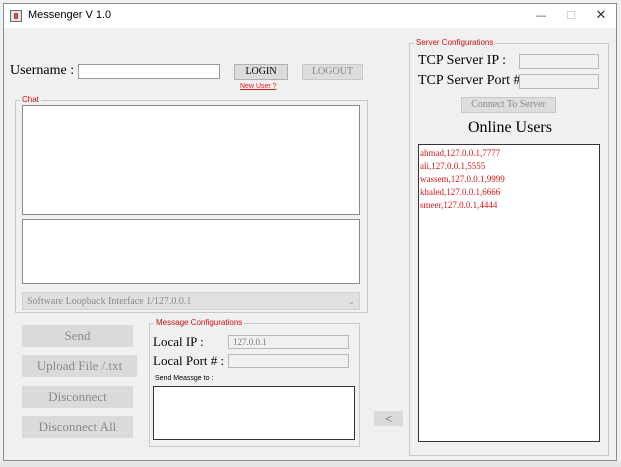 This screenshot has width=621, height=467. I want to click on upload-file-button: Upload File /.txt, so click(79, 366).